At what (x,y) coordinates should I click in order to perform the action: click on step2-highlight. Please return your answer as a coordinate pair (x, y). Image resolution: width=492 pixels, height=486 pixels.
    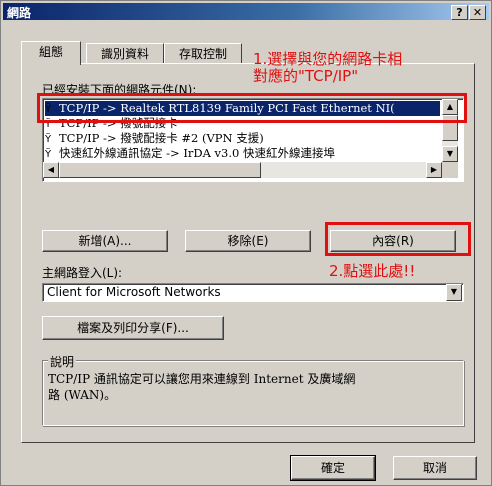
    Looking at the image, I should click on (398, 239).